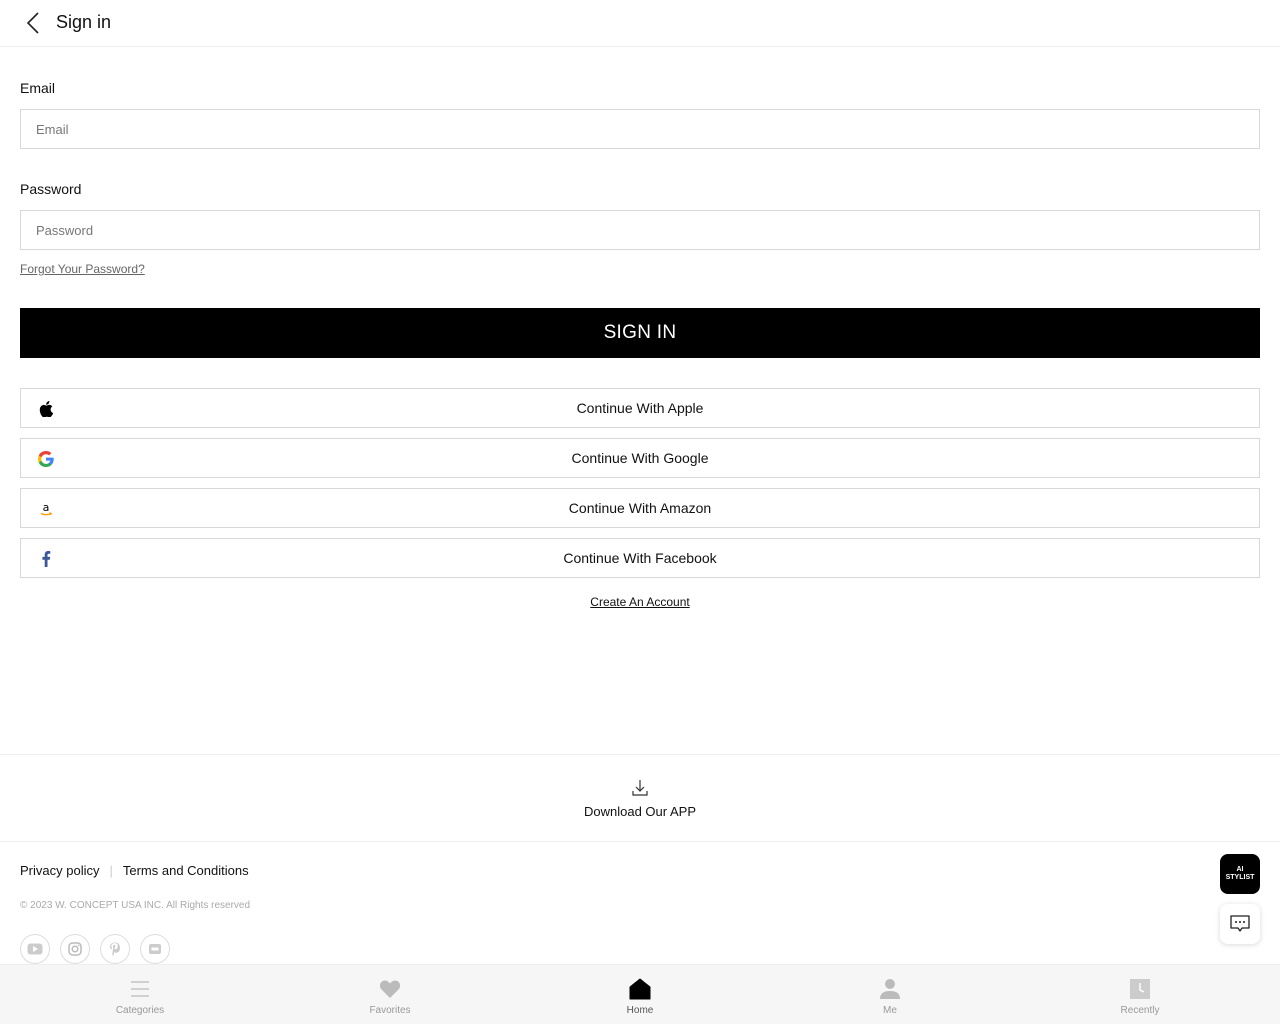 Image resolution: width=1280 pixels, height=1024 pixels. What do you see at coordinates (35, 949) in the screenshot?
I see `youtube-icon` at bounding box center [35, 949].